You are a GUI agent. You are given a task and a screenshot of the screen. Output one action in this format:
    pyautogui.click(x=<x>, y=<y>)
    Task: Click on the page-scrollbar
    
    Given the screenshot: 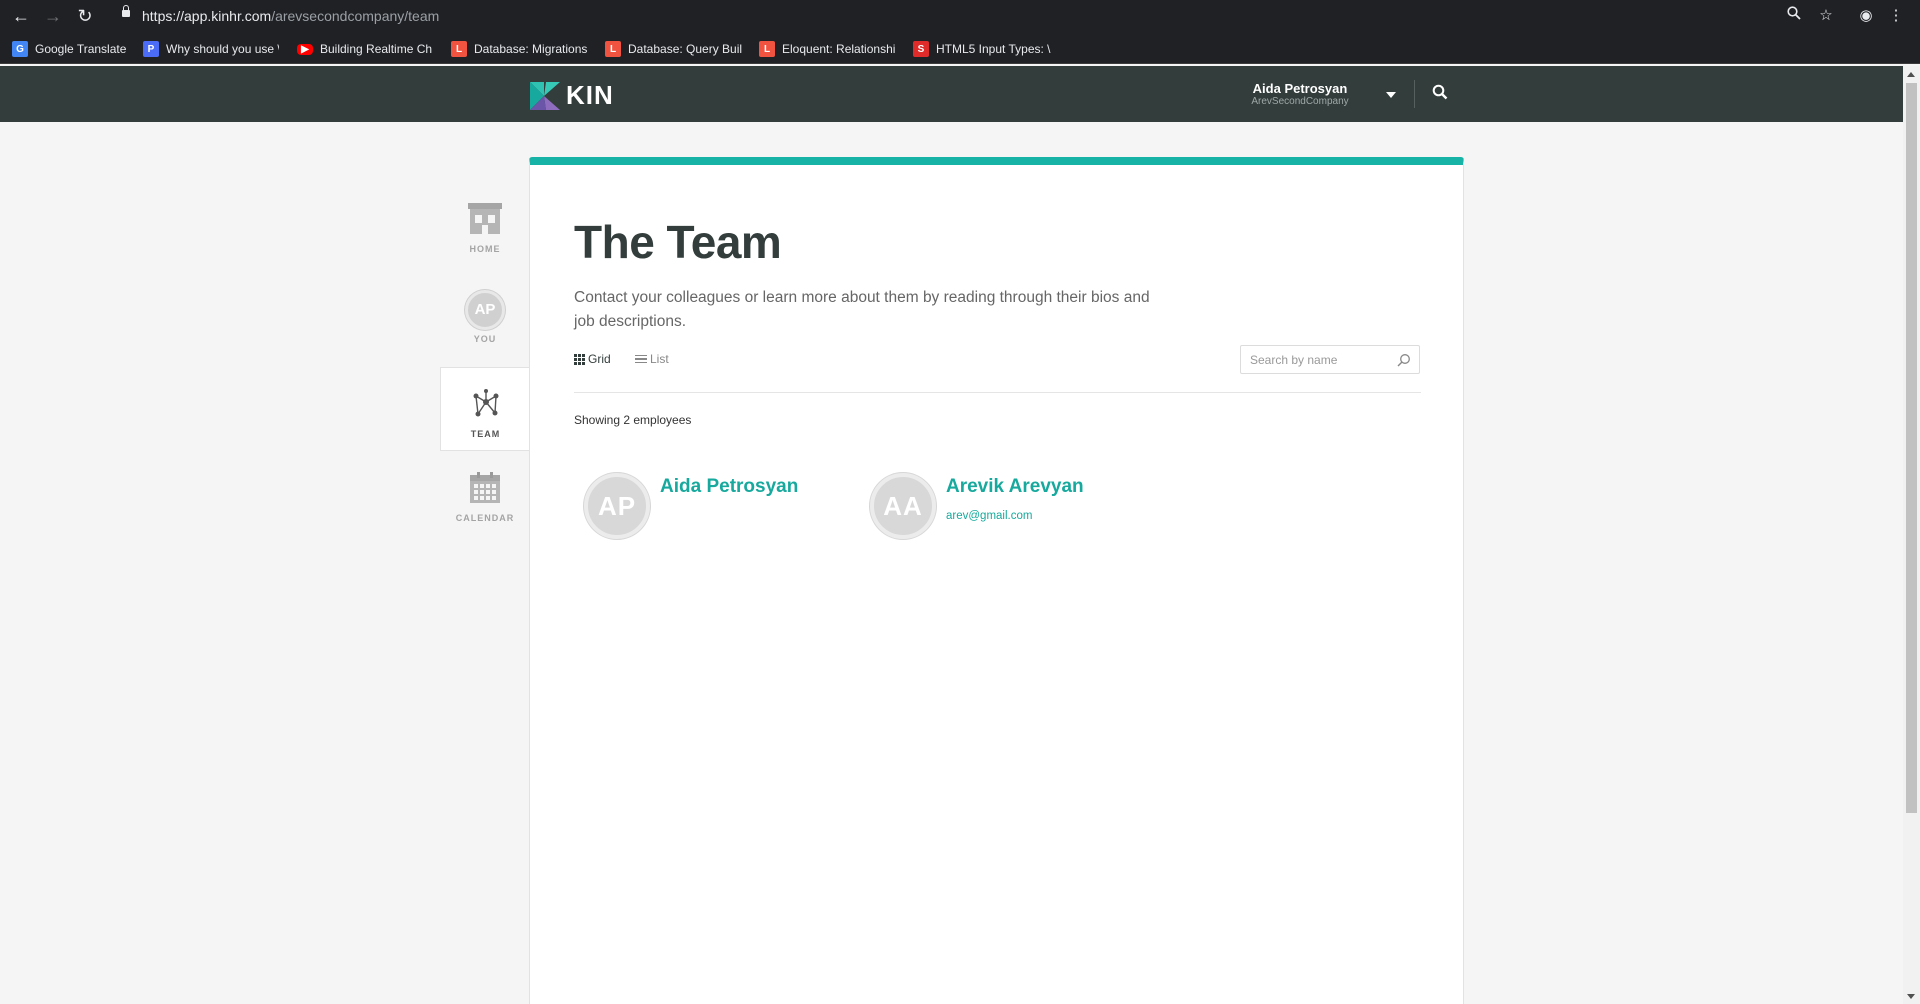 What is the action you would take?
    pyautogui.click(x=1911, y=535)
    